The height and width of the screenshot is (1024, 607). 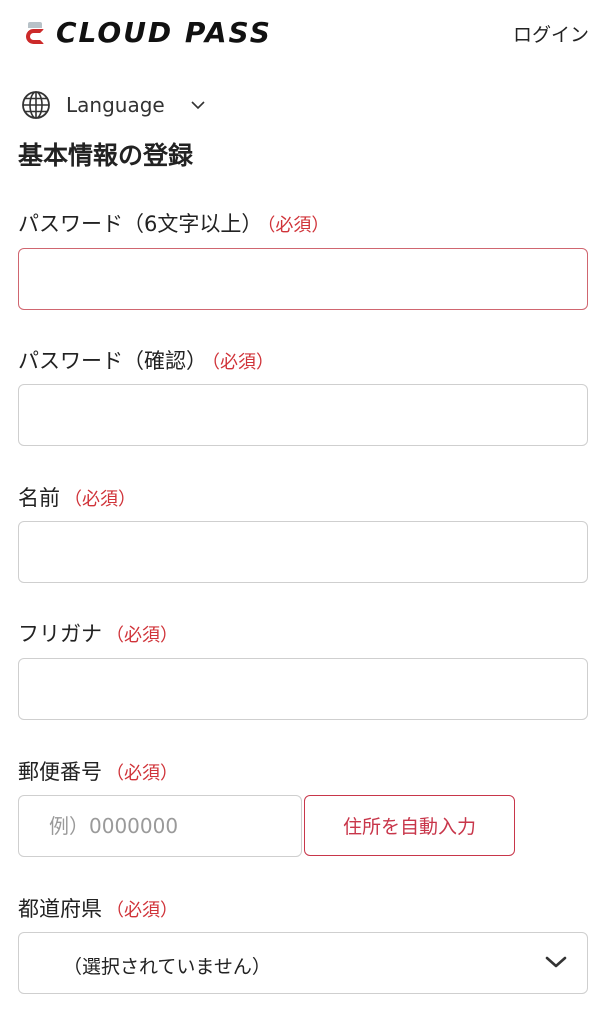 What do you see at coordinates (112, 361) in the screenshot?
I see `password-confirm-label-text: パスワード（確認）` at bounding box center [112, 361].